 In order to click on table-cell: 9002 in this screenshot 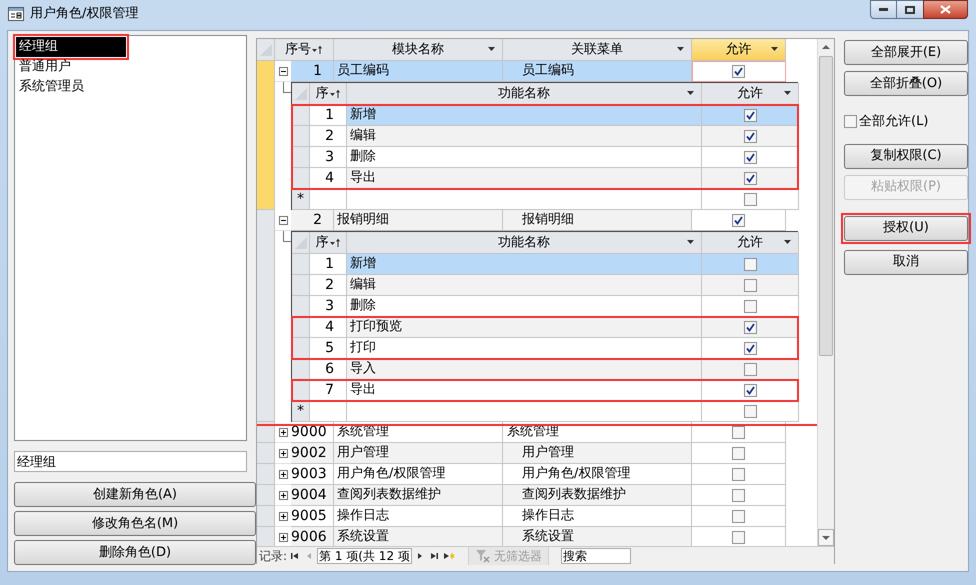, I will do `click(312, 453)`.